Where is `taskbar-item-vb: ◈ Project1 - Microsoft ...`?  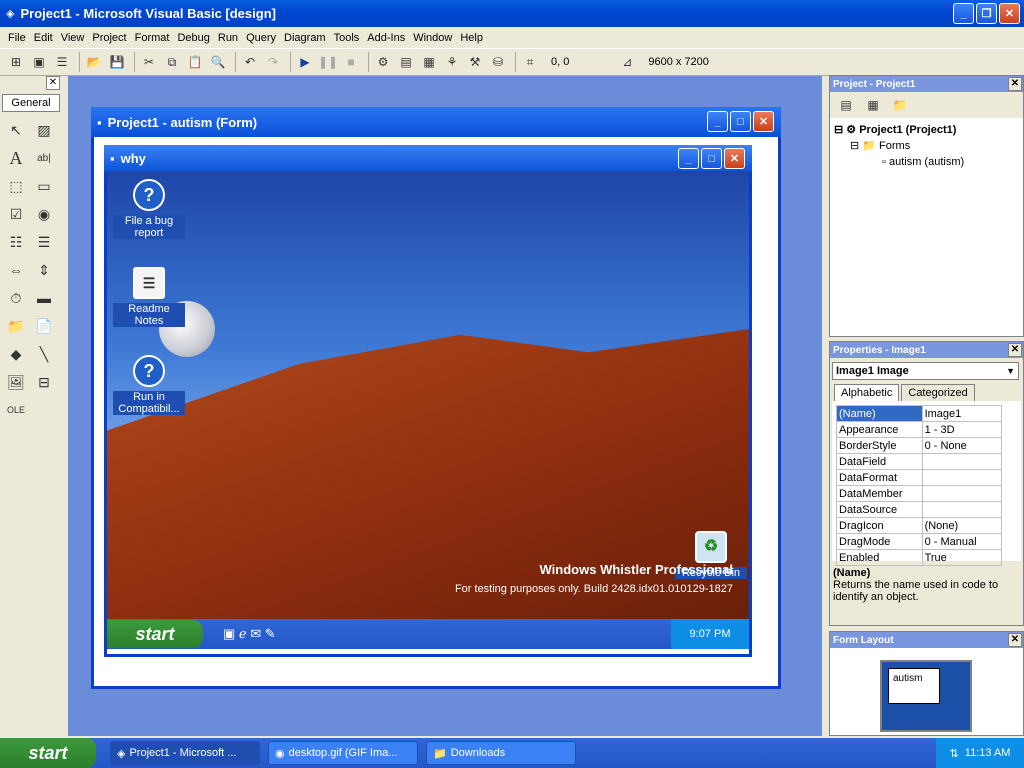
taskbar-item-vb: ◈ Project1 - Microsoft ... is located at coordinates (185, 753).